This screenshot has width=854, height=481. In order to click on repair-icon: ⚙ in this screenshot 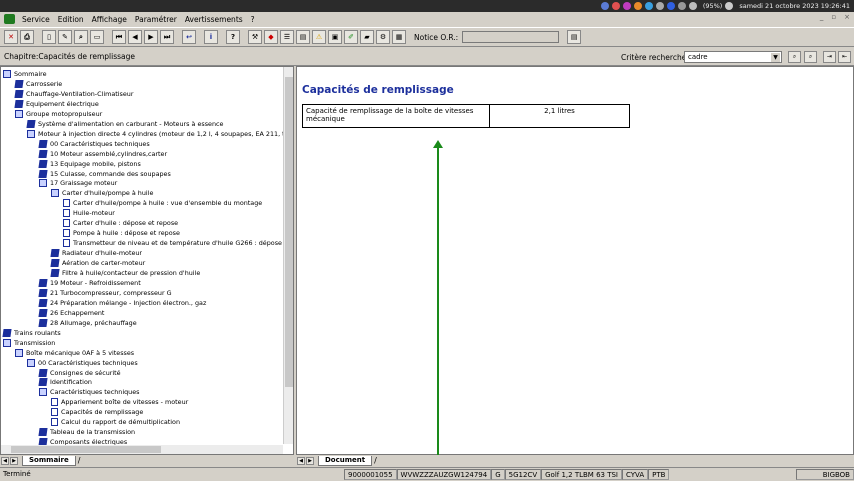, I will do `click(383, 37)`.